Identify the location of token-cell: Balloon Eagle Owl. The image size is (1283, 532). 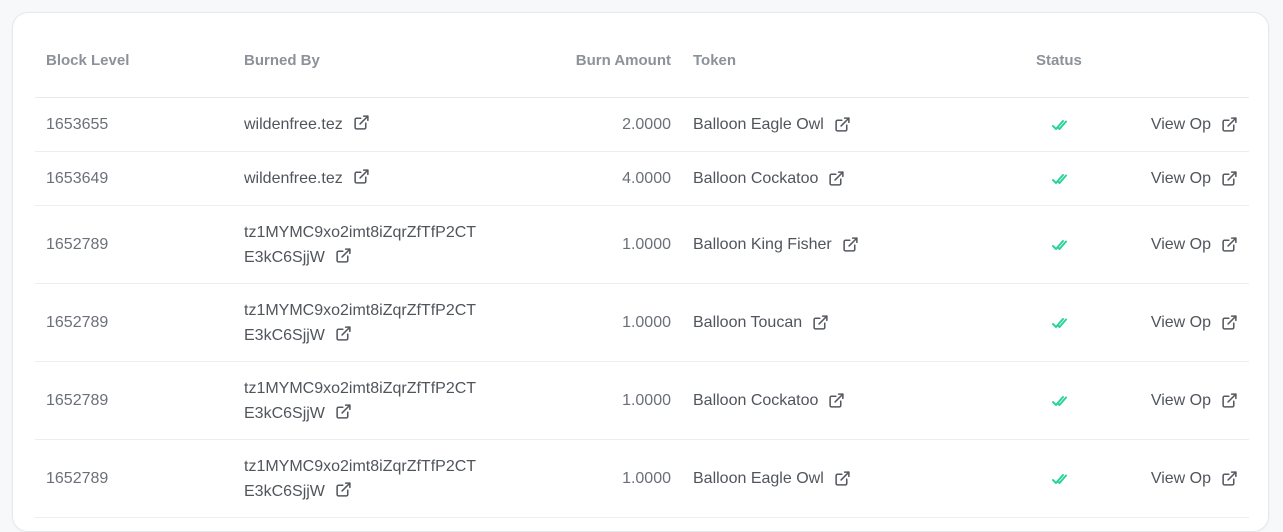
(772, 478).